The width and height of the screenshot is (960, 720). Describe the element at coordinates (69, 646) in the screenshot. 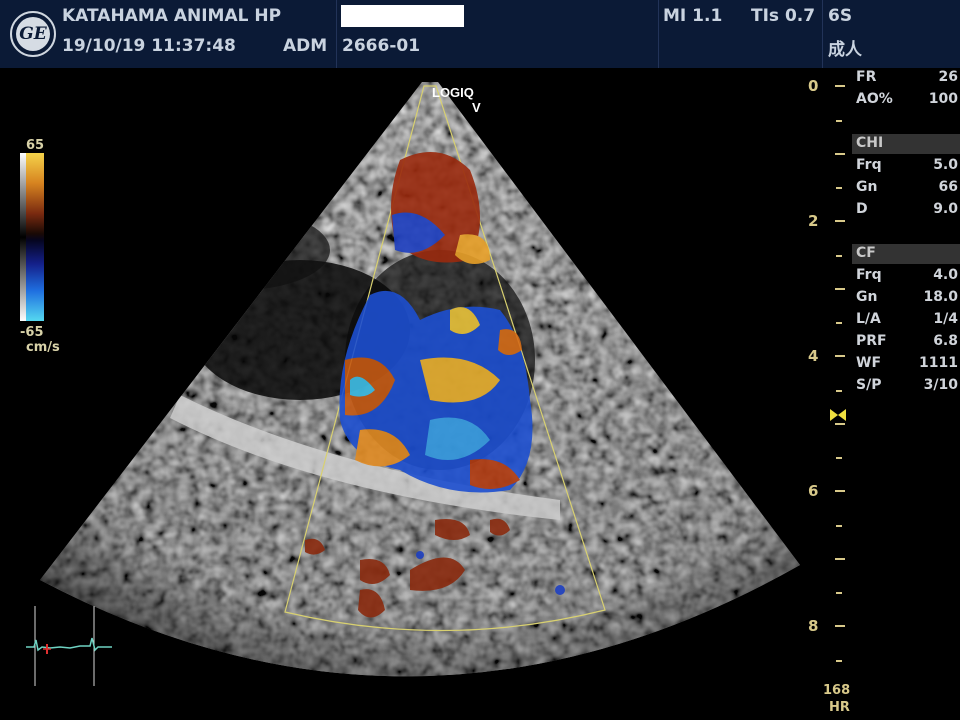

I see `ecg-trace` at that location.